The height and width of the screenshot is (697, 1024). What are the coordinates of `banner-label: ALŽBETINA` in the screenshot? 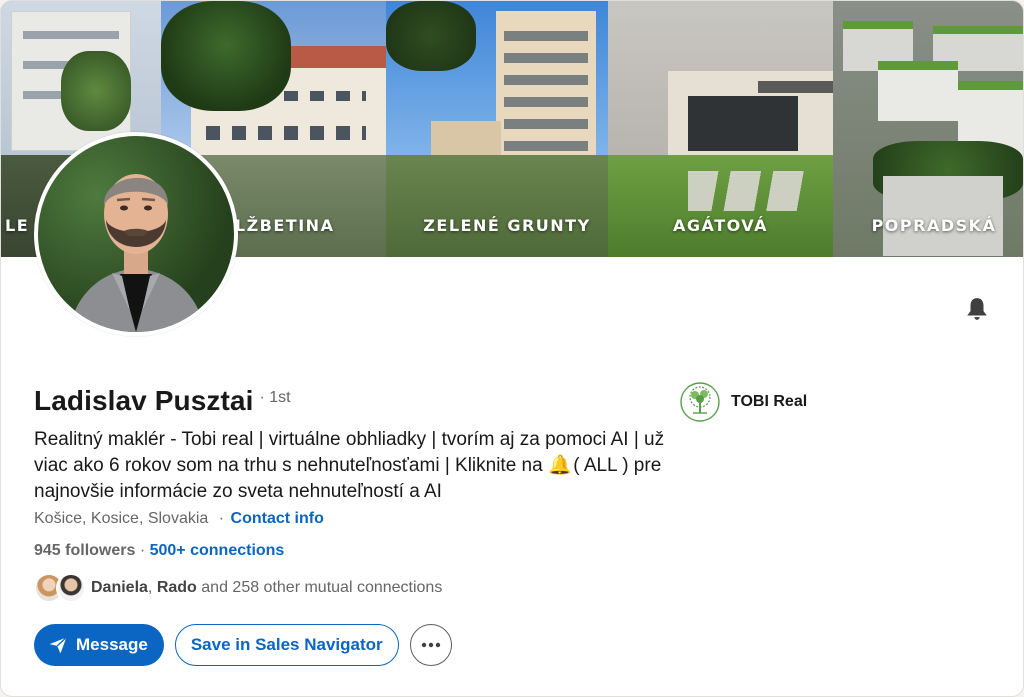 It's located at (278, 225).